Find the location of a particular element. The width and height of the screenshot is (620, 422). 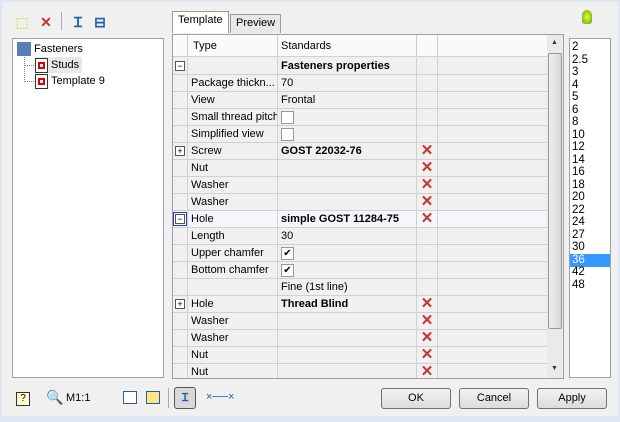

diameter-item: 22 is located at coordinates (590, 210).